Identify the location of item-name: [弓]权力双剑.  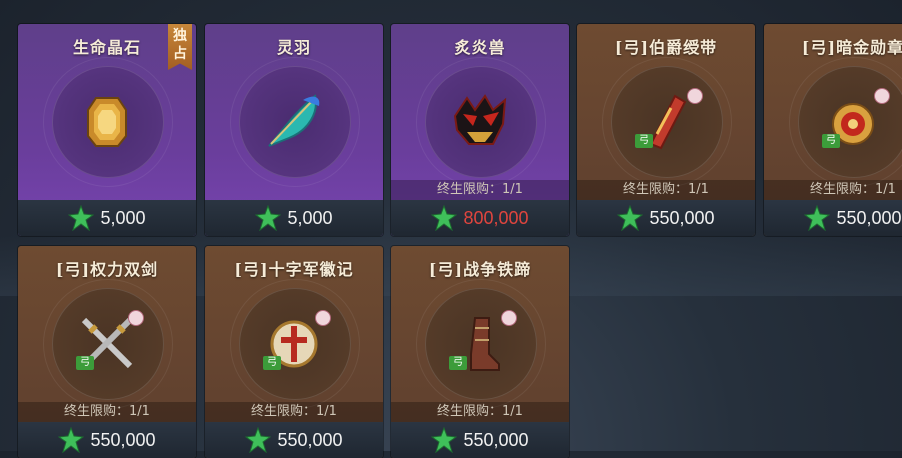
(107, 269).